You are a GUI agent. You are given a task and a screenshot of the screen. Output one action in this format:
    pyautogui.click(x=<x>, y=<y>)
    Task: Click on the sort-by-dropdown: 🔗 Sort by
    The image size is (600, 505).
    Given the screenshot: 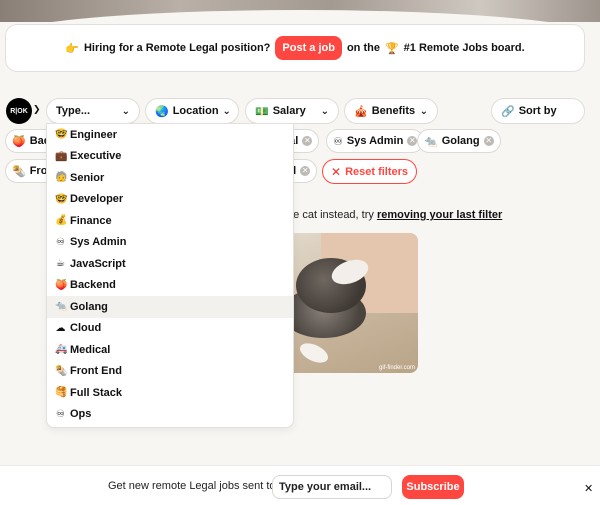 What is the action you would take?
    pyautogui.click(x=538, y=111)
    